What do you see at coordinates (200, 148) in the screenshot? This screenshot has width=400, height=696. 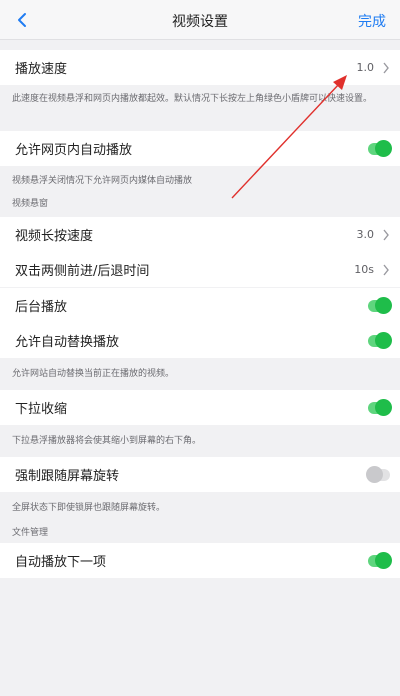 I see `webpage-autoplay-row: 允许网页内自动播放` at bounding box center [200, 148].